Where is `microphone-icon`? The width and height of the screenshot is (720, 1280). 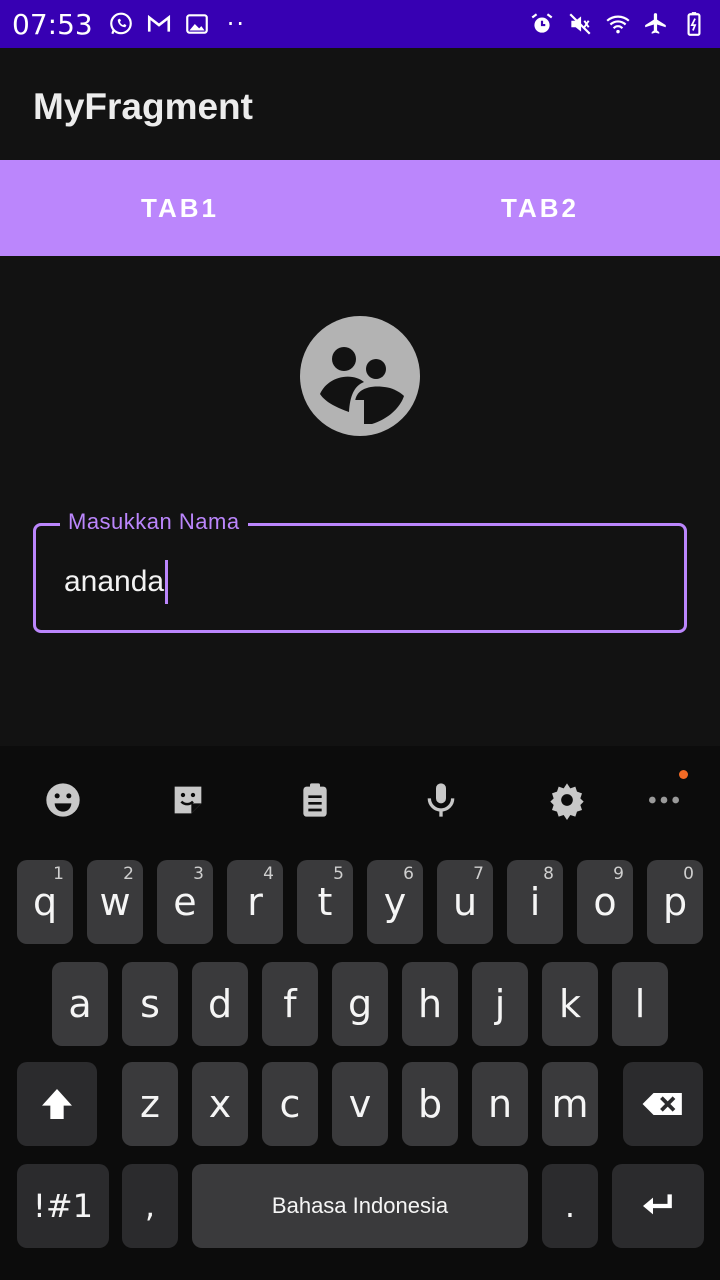
microphone-icon is located at coordinates (441, 800).